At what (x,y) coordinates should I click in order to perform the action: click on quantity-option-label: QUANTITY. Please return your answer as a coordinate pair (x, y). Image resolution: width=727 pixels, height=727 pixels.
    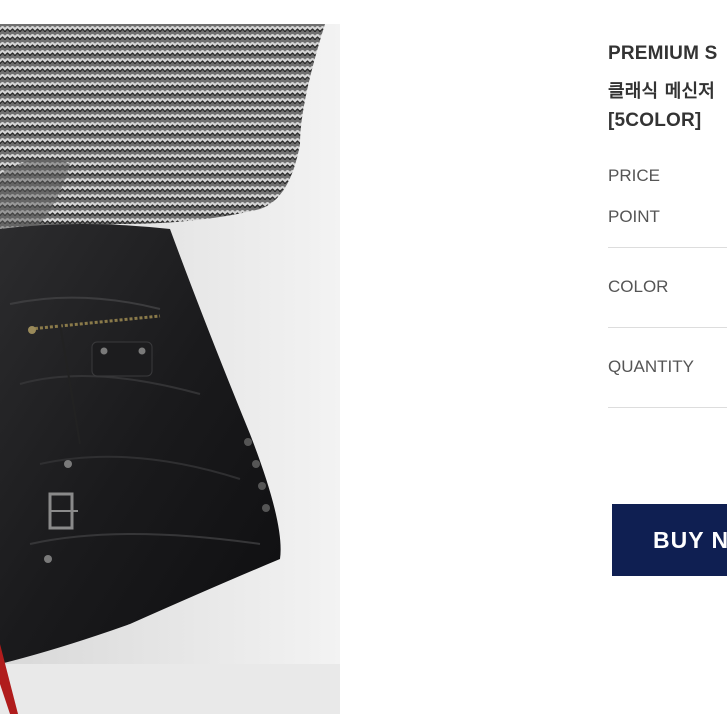
    Looking at the image, I should click on (651, 366).